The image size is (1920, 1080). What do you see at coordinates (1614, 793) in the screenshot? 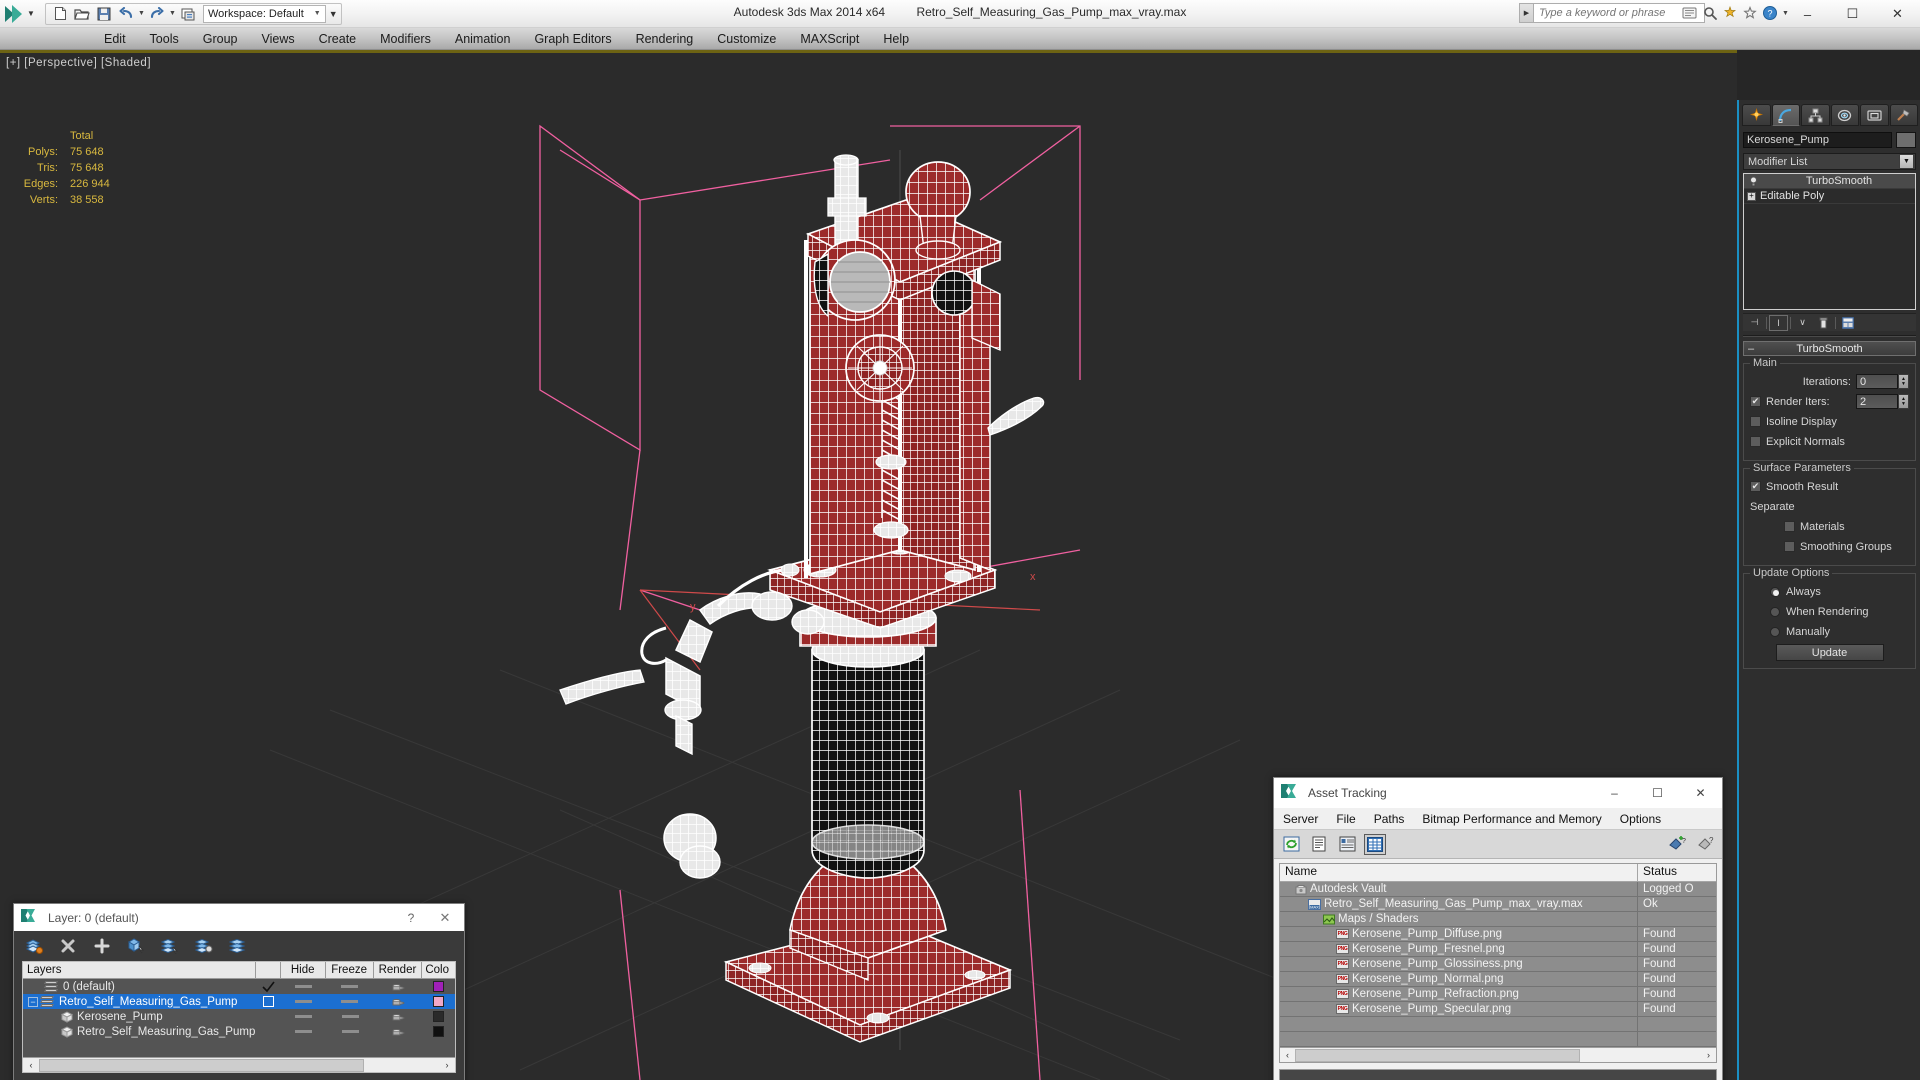
I see `asset-minimize-button: –` at bounding box center [1614, 793].